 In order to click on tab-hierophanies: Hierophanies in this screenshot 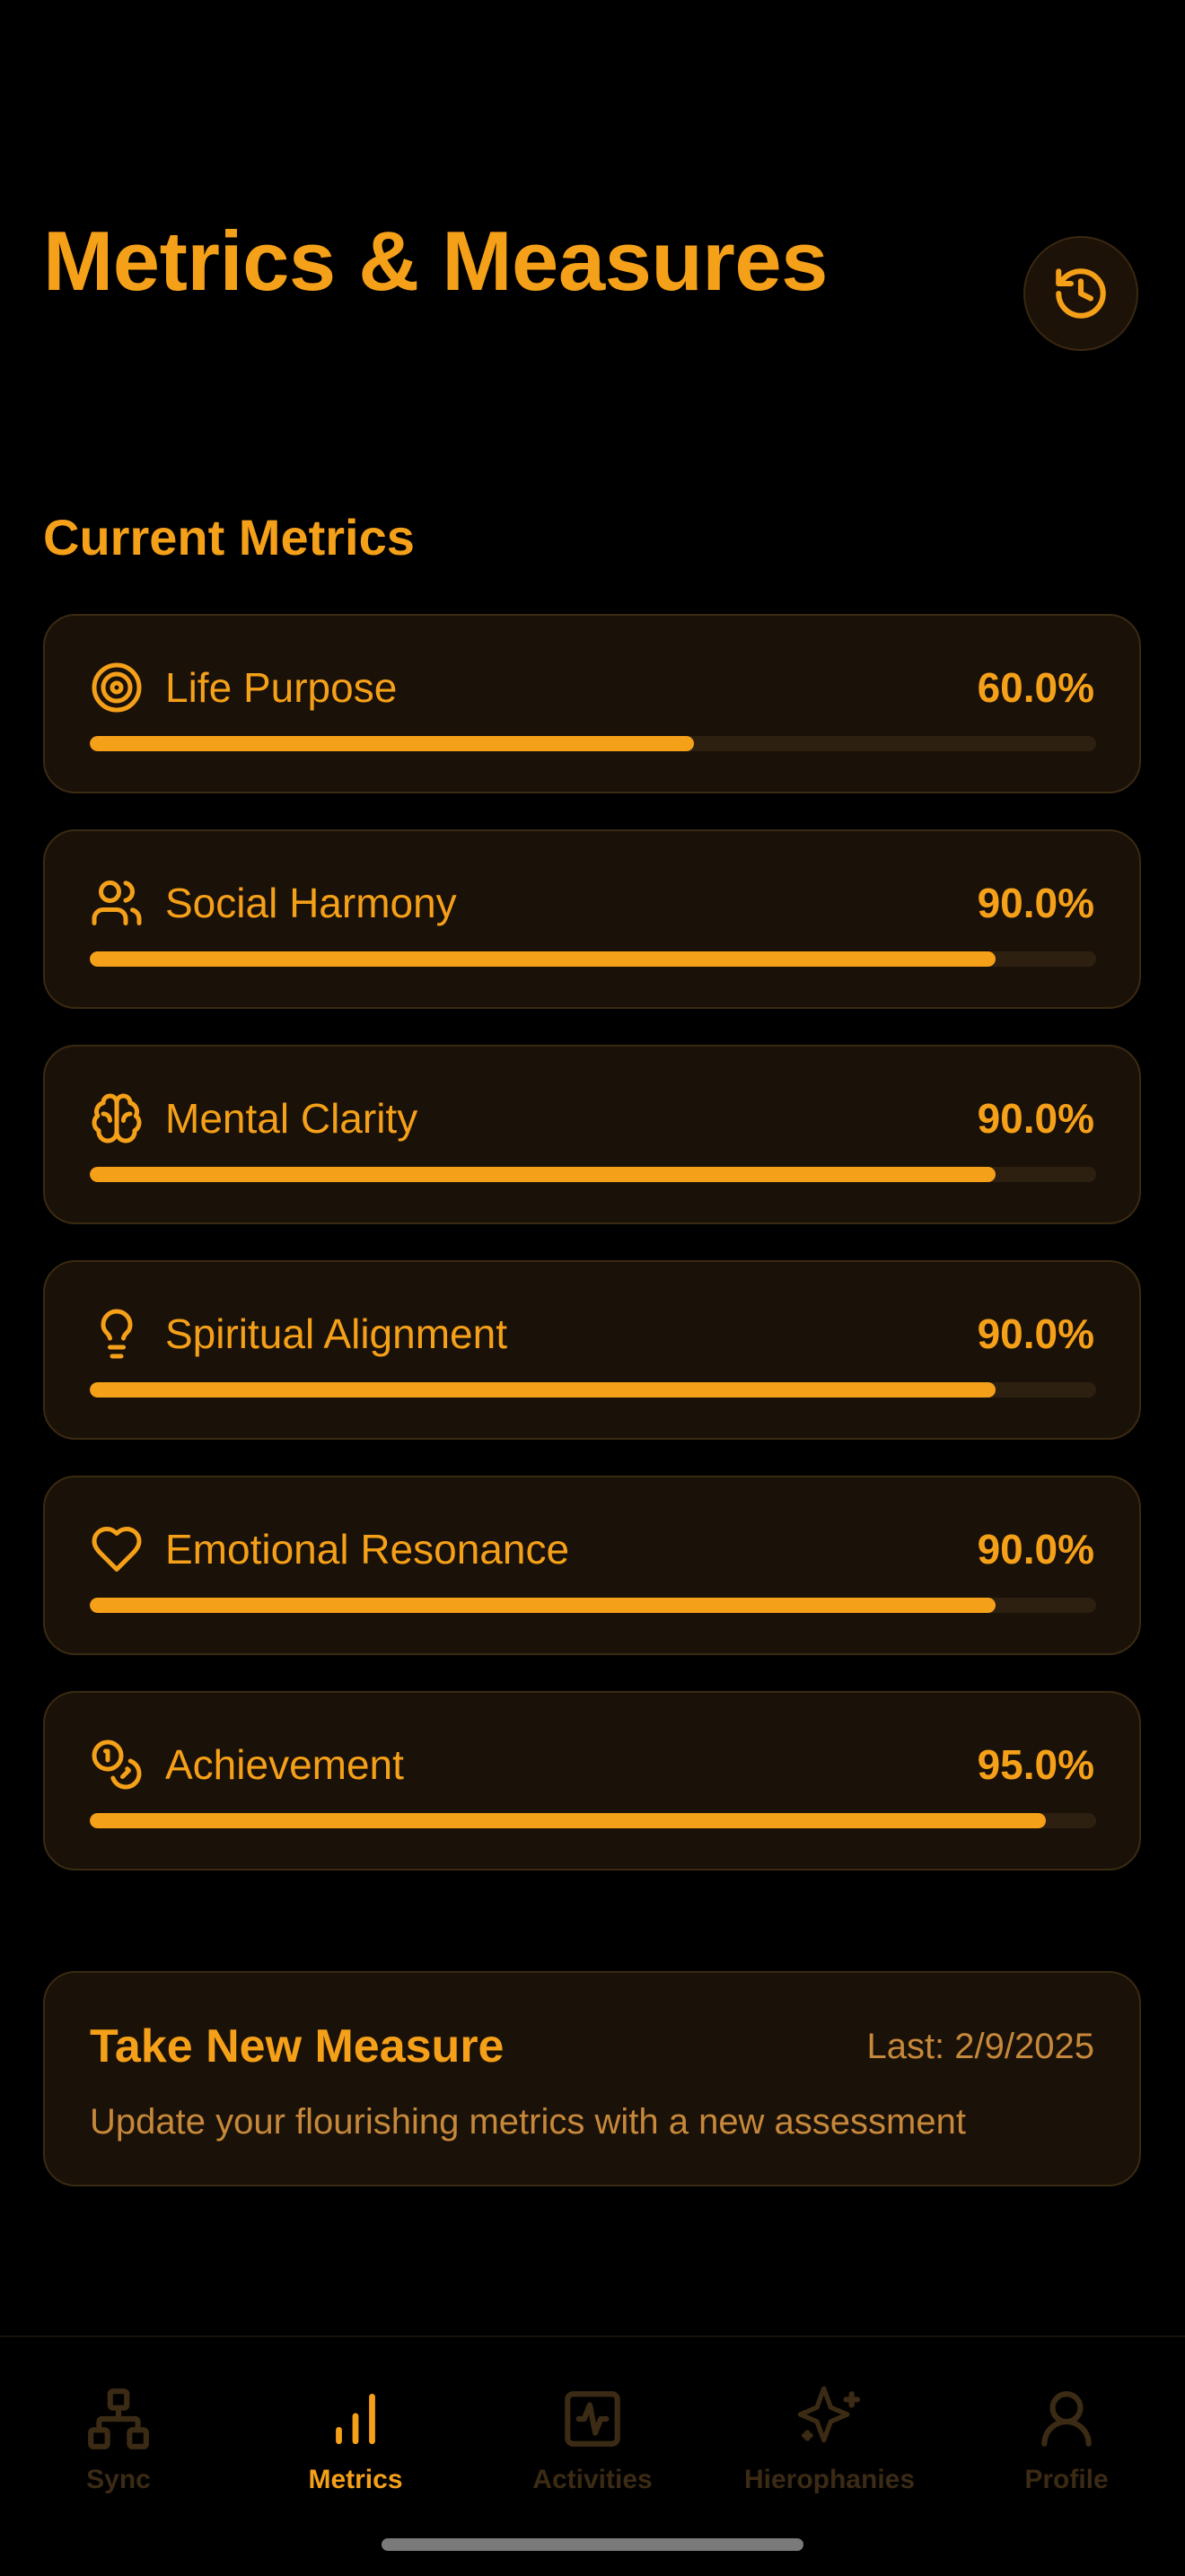, I will do `click(829, 2453)`.